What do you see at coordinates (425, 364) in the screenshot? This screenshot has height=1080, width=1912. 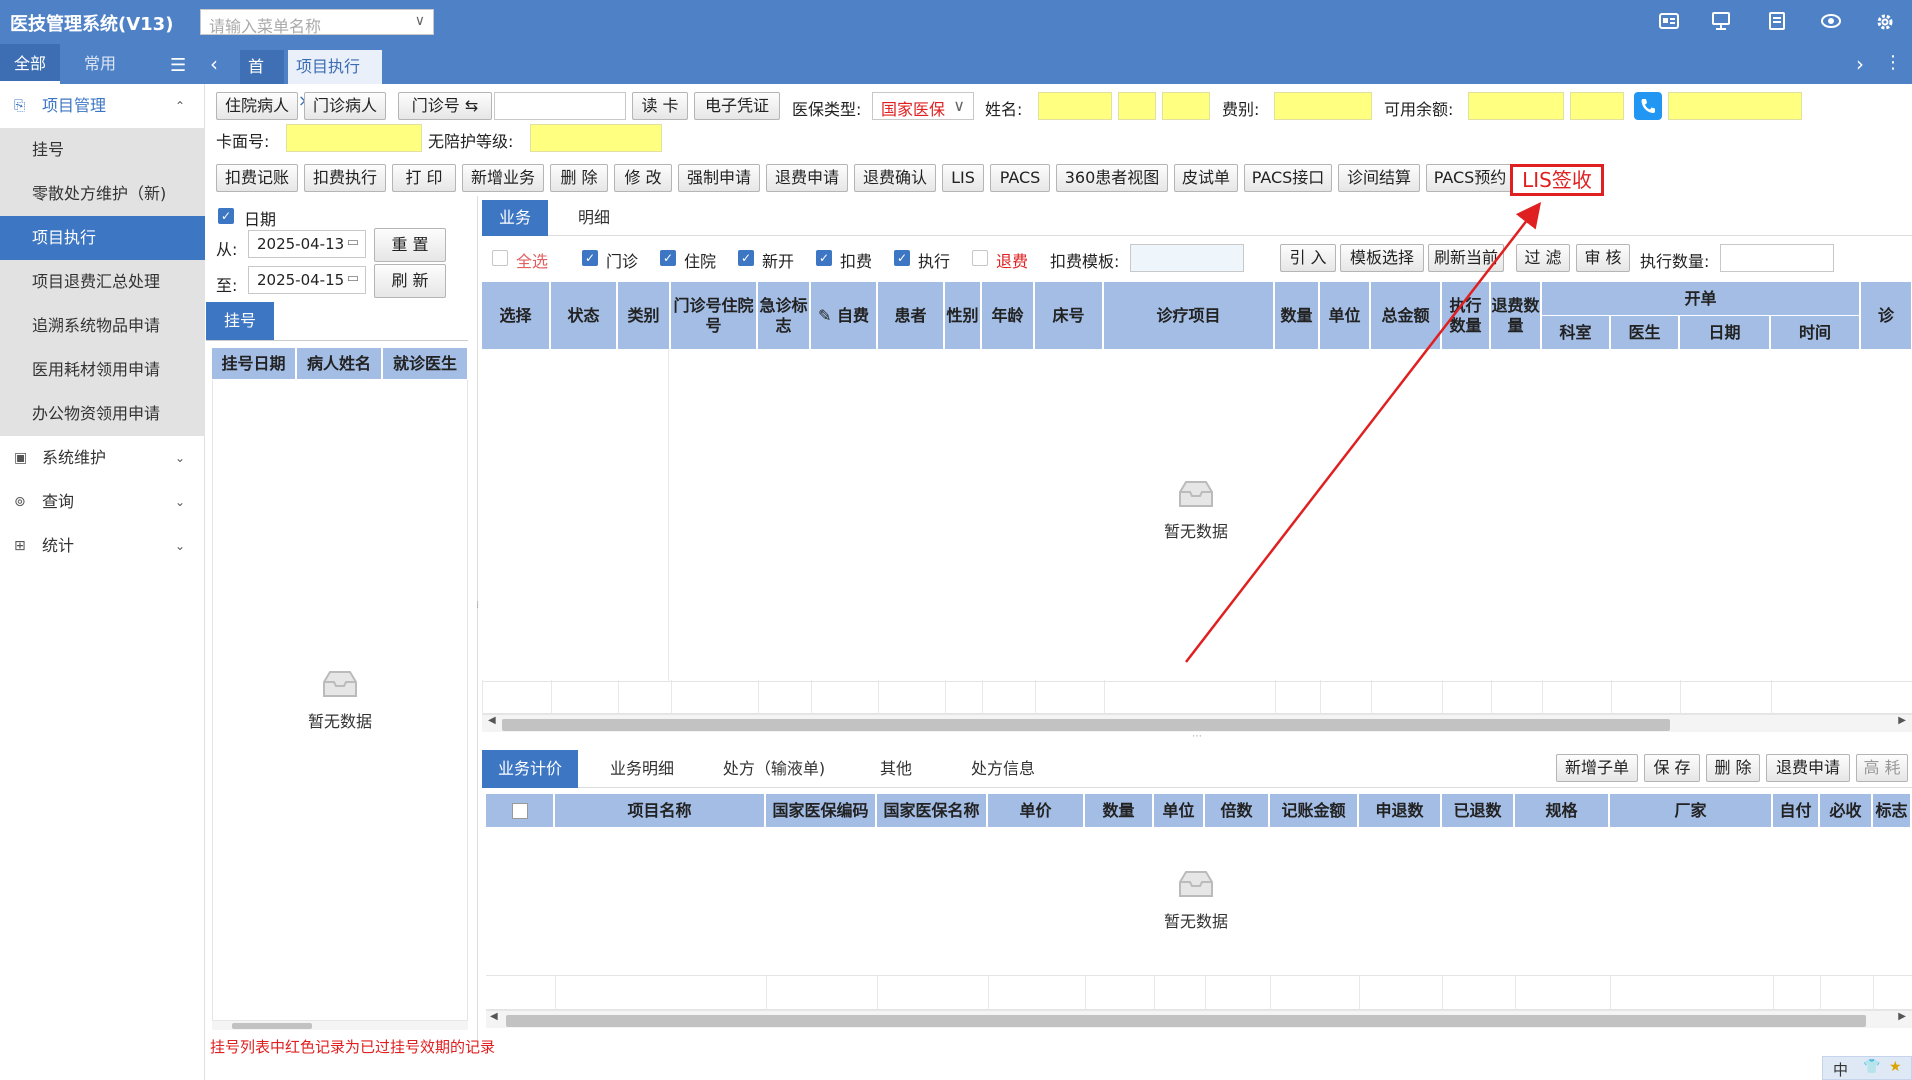 I see `column-header: 就诊医生` at bounding box center [425, 364].